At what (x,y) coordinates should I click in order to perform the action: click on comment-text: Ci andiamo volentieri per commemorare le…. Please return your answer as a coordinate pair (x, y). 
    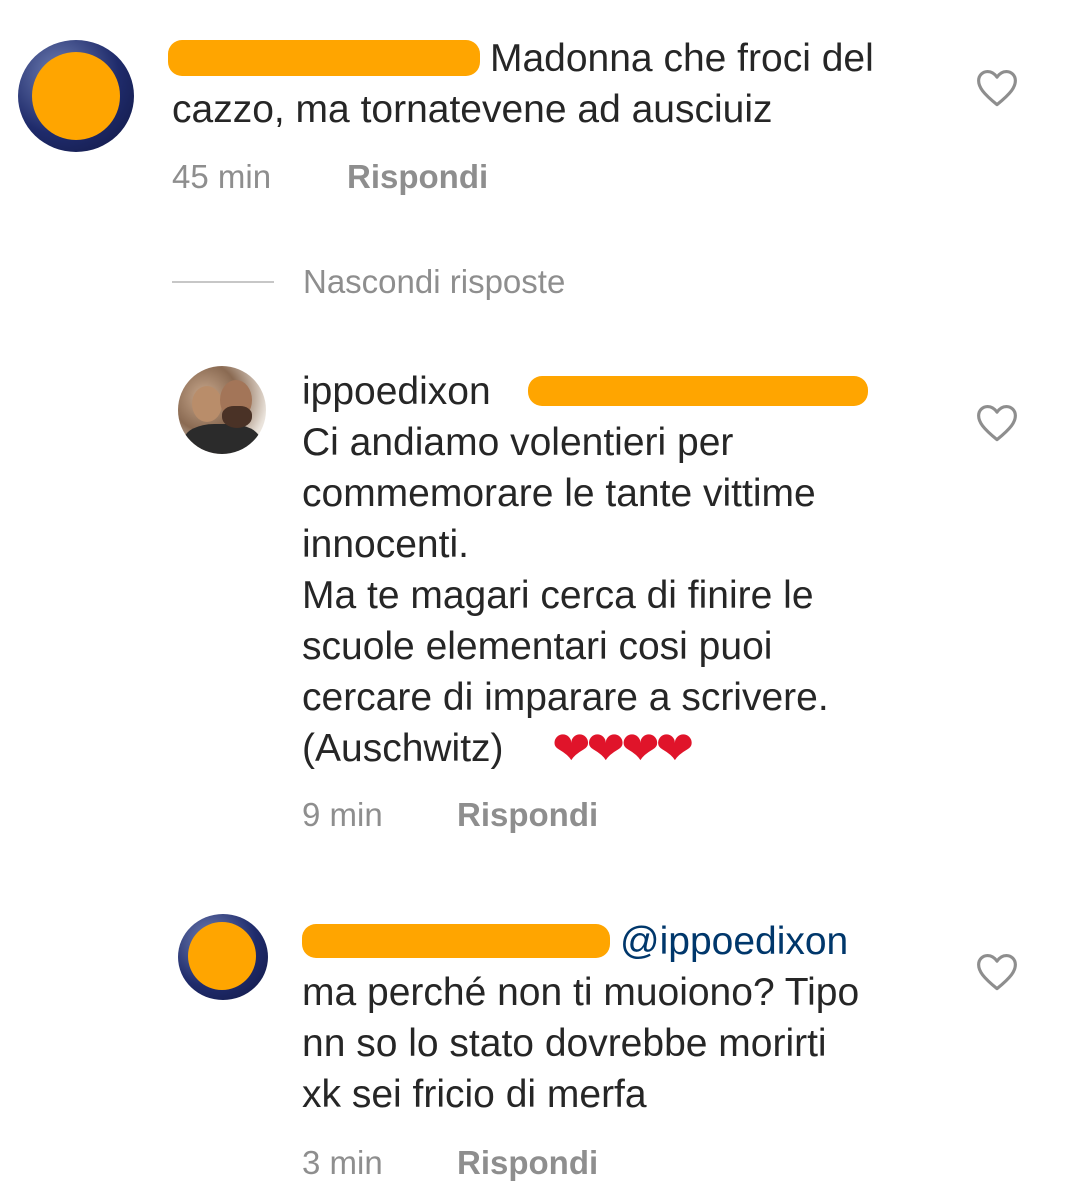
    Looking at the image, I should click on (565, 595).